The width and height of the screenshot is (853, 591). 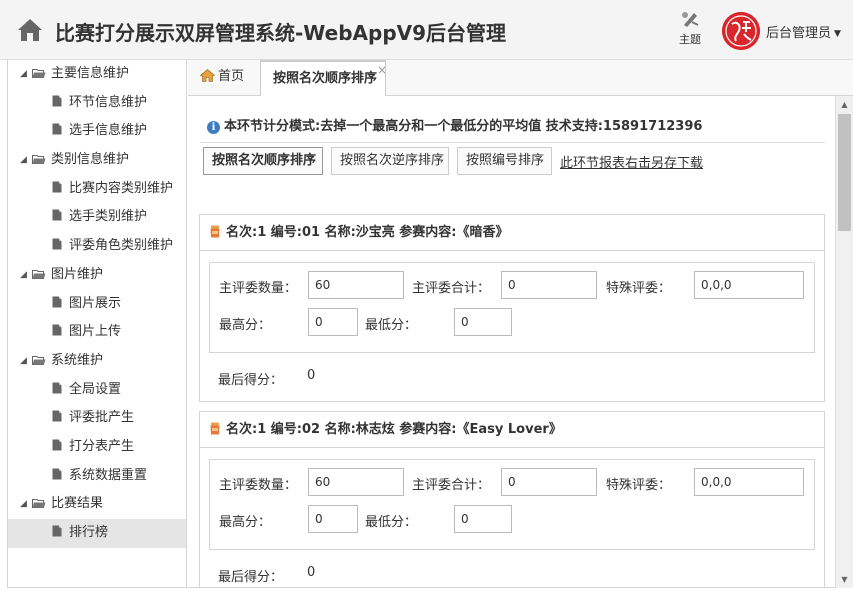 I want to click on contestant-header: 名次:1 编号:02 名称:林志炫 参赛内容:《Easy Lover》, so click(x=512, y=430).